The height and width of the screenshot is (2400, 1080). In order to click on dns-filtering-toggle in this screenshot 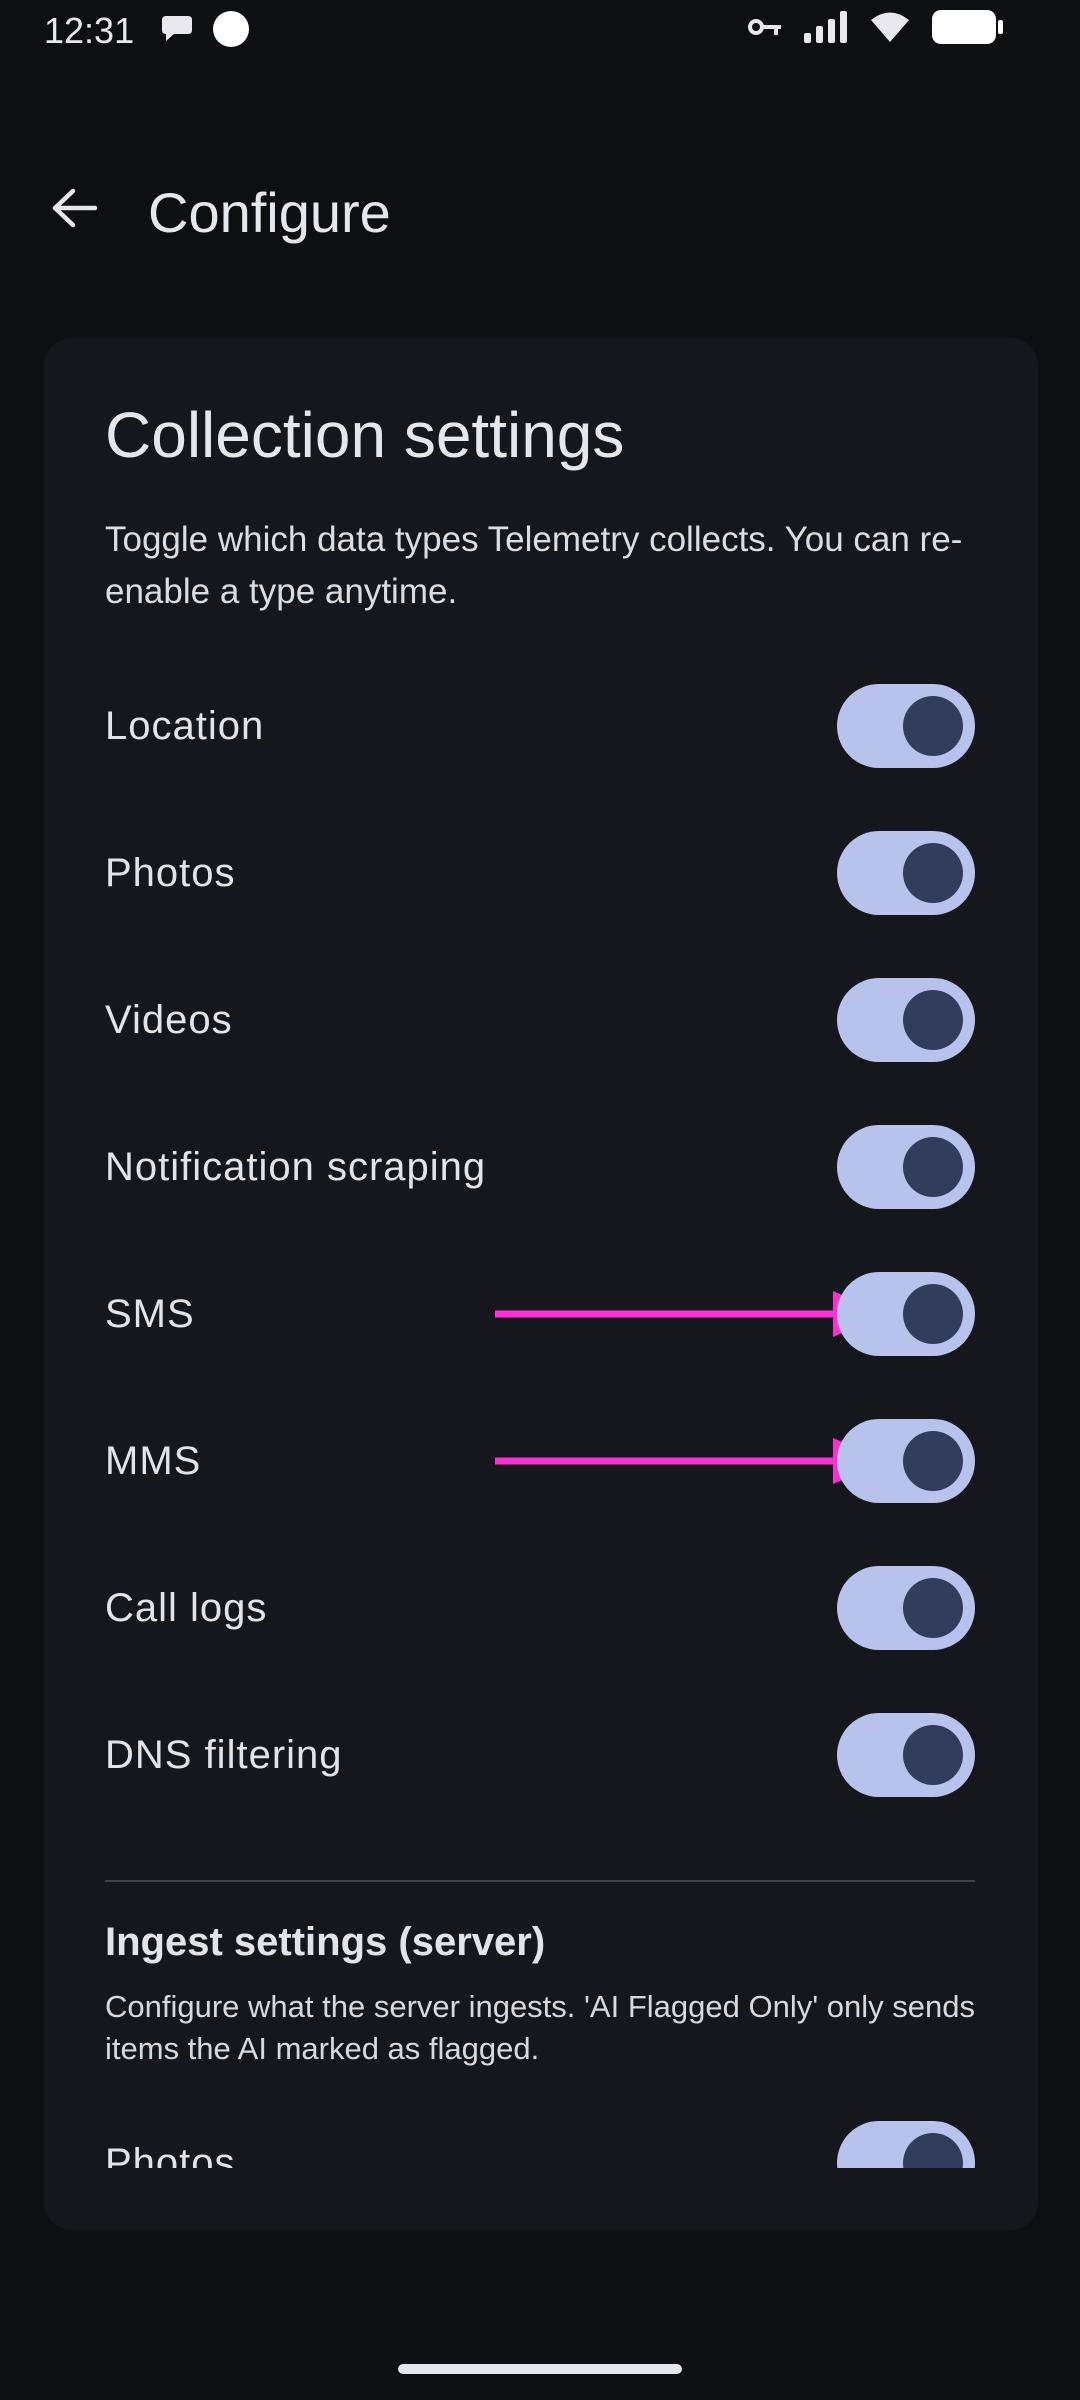, I will do `click(906, 1755)`.